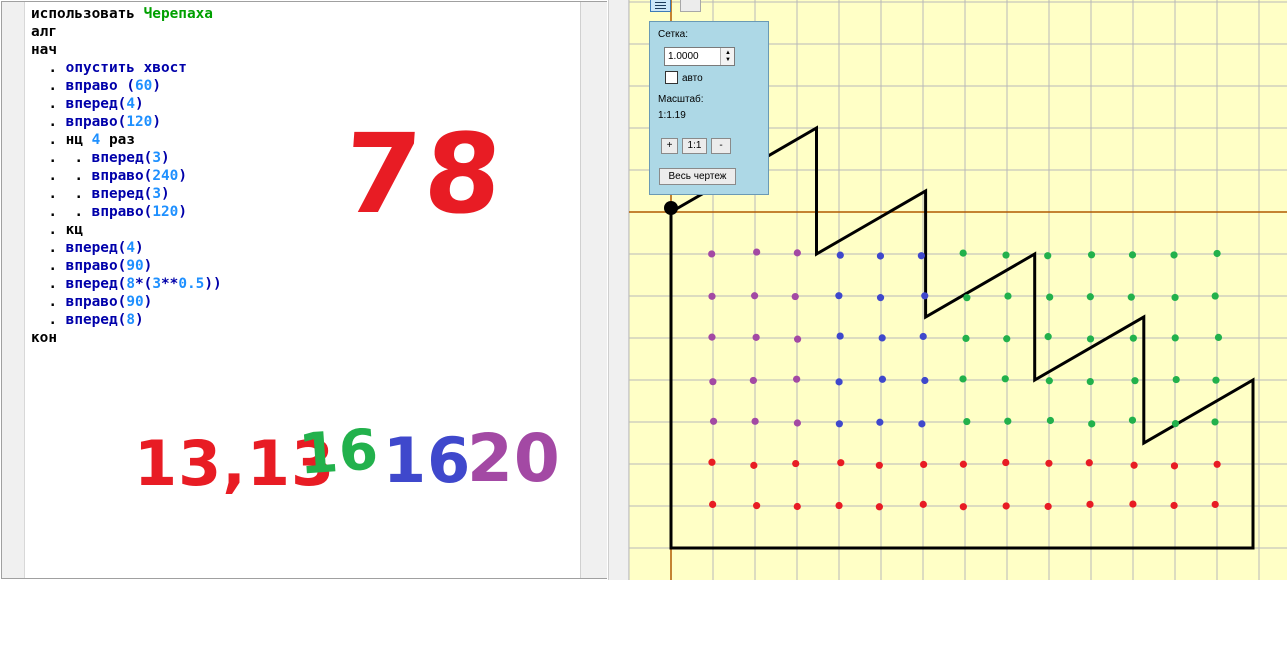  Describe the element at coordinates (126, 32) in the screenshot. I see `code-line: алг` at that location.